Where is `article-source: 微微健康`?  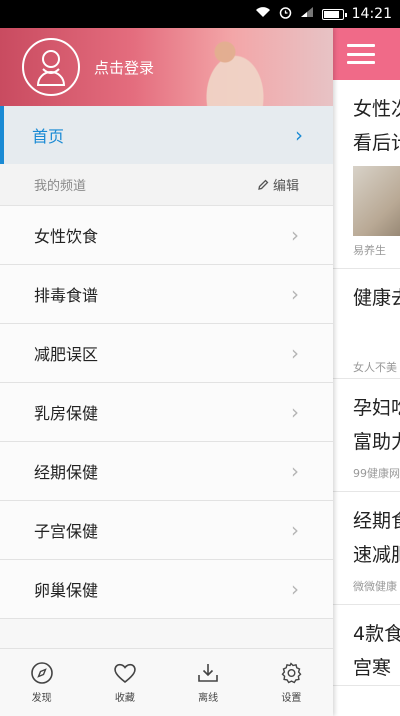
article-source: 微微健康 is located at coordinates (375, 586).